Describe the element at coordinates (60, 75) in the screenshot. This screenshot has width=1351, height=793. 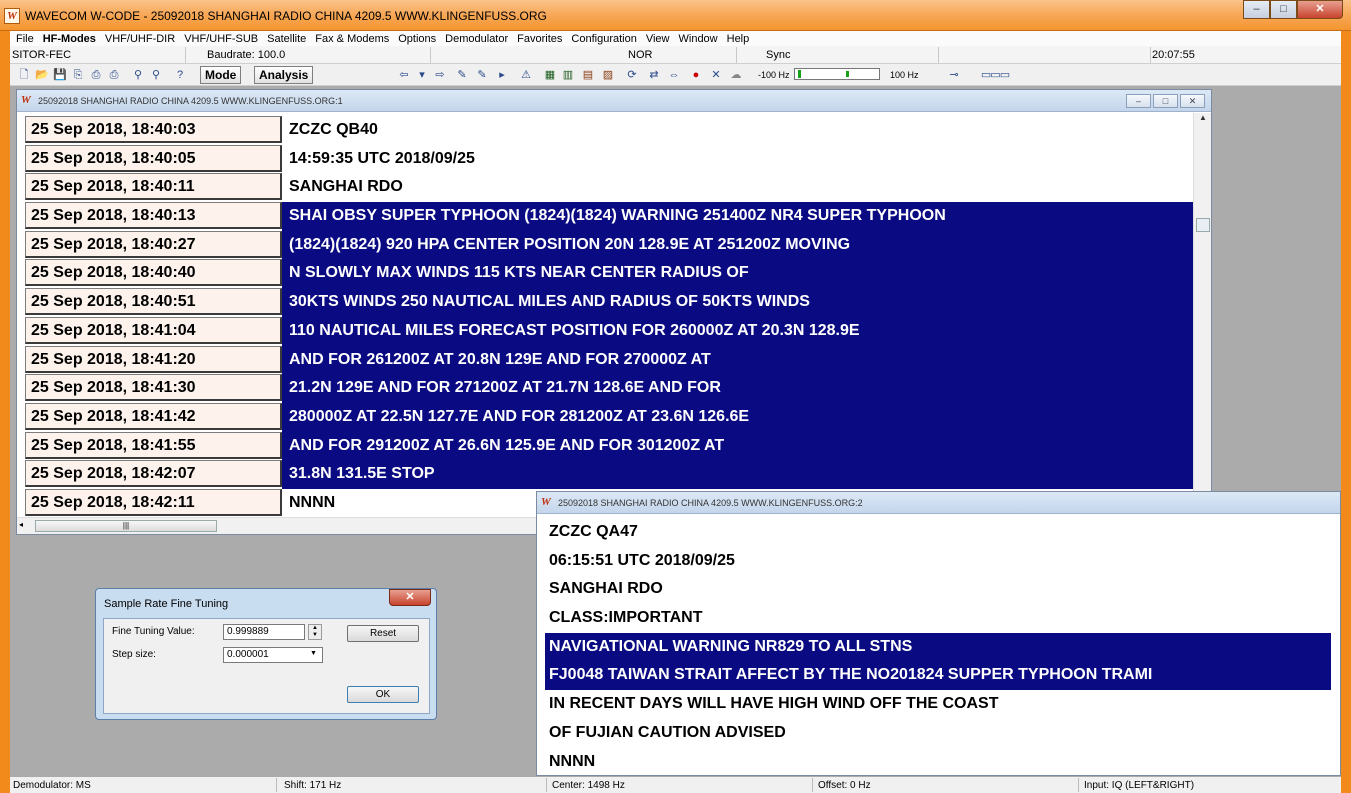
I see `save-icon: 💾` at that location.